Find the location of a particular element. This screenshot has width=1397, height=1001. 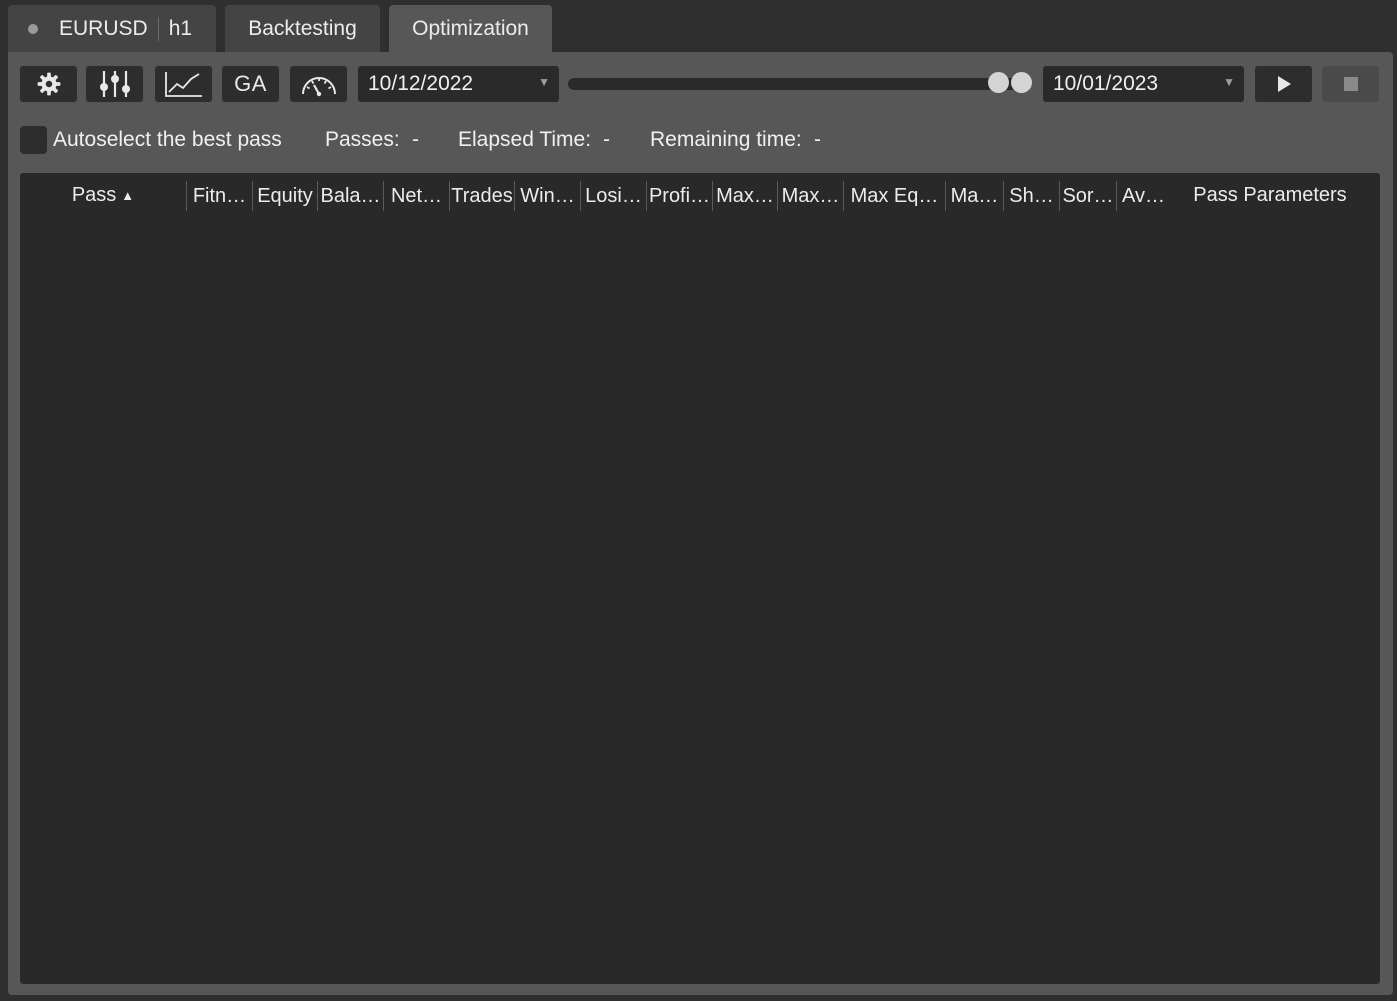

tab-optimization-label: Optimization is located at coordinates (470, 28).